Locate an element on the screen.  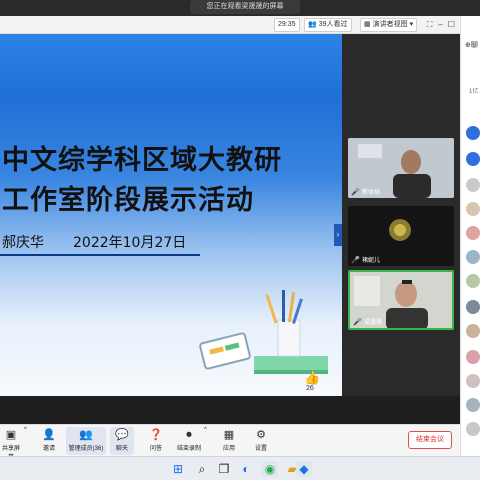
right-chat-panel: ⊕聊 1亿 is located at coordinates (470, 236).